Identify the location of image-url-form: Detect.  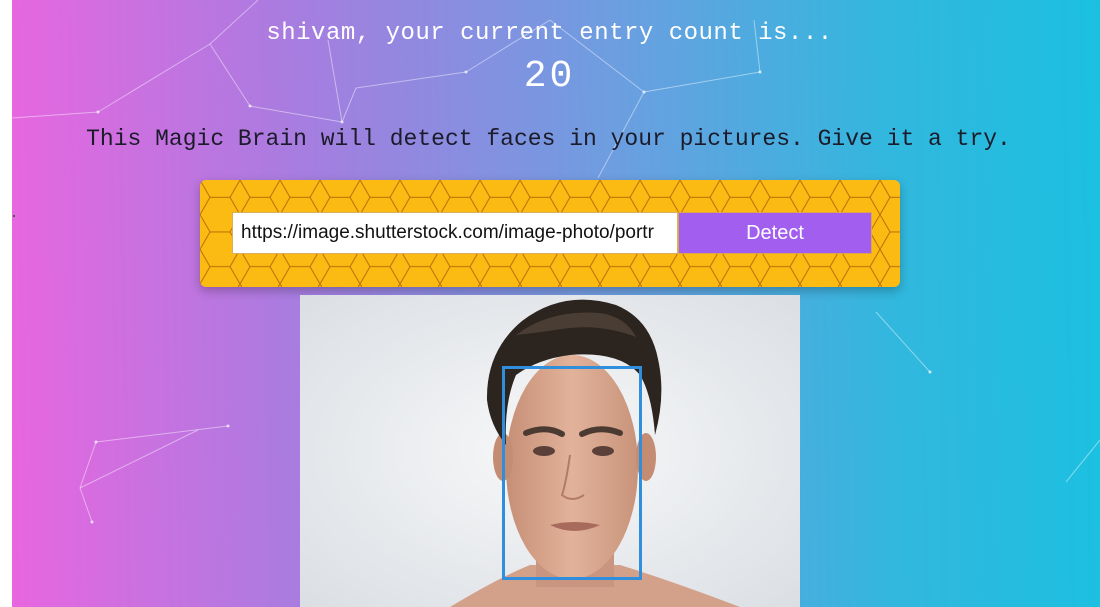
(550, 233).